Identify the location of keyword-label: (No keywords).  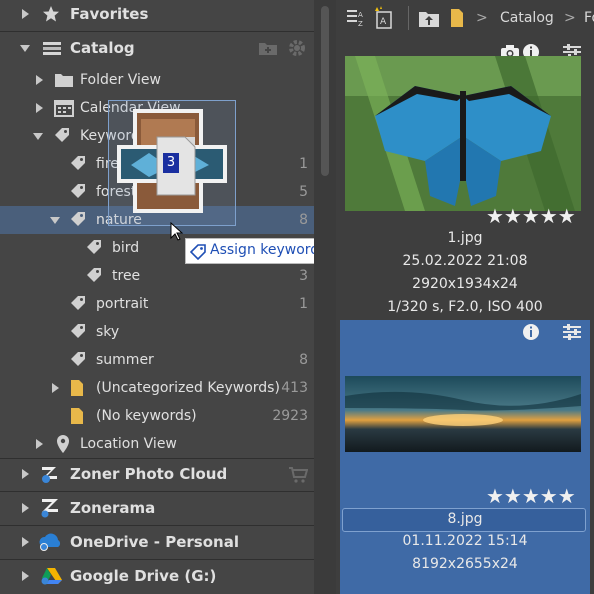
(146, 416).